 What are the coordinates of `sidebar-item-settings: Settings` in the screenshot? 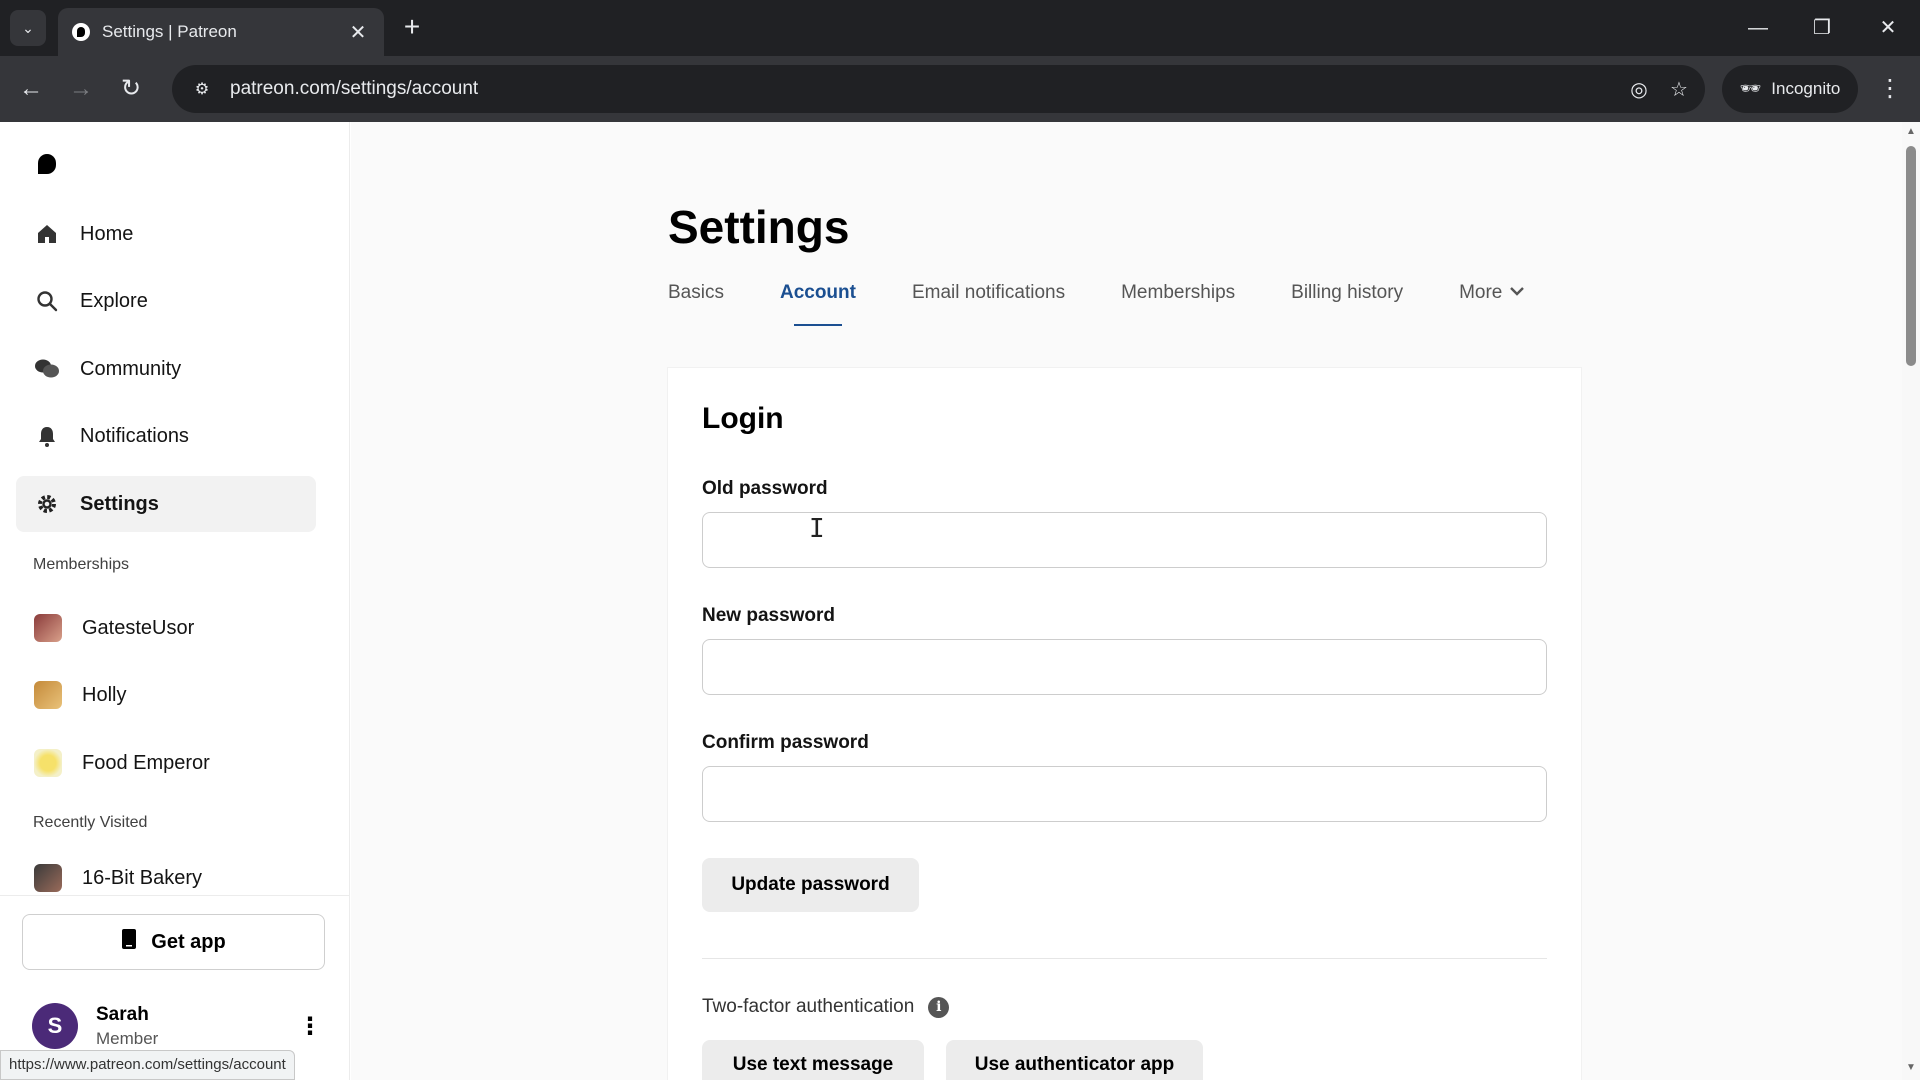 It's located at (166, 504).